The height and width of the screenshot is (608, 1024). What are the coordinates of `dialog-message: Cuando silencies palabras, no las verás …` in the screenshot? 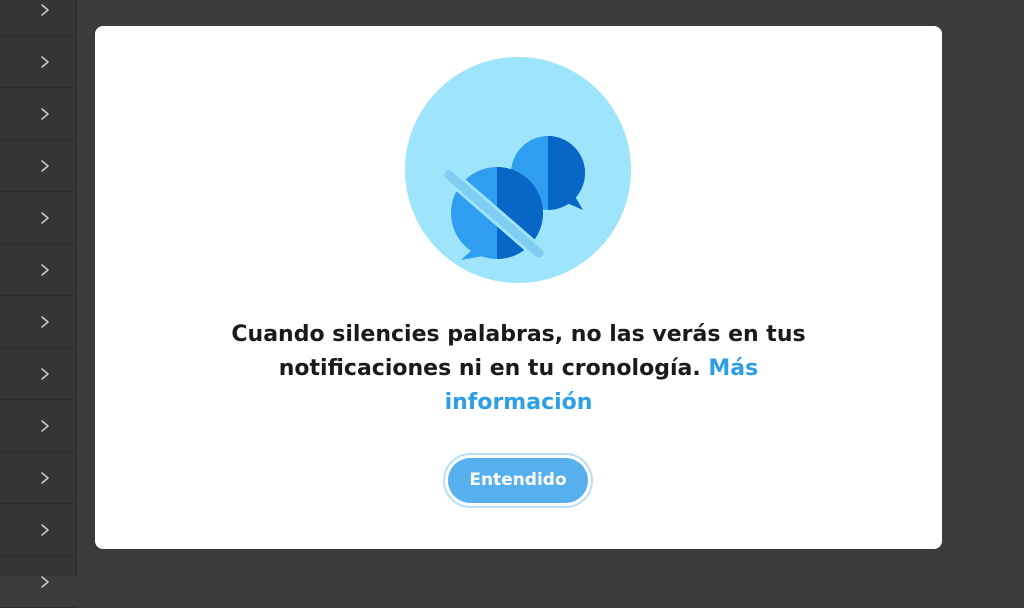 It's located at (518, 369).